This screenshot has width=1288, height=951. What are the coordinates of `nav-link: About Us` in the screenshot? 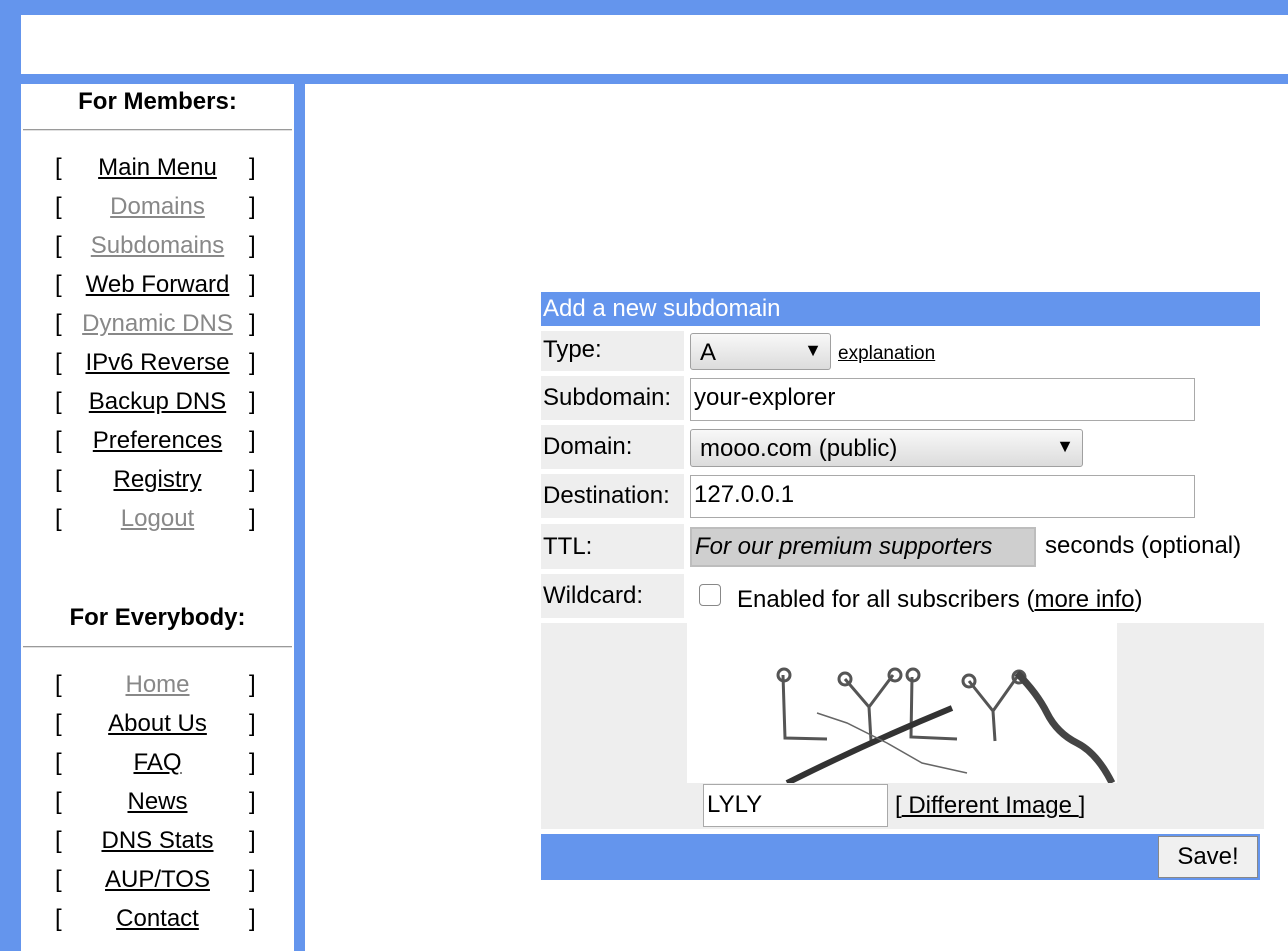 It's located at (157, 724).